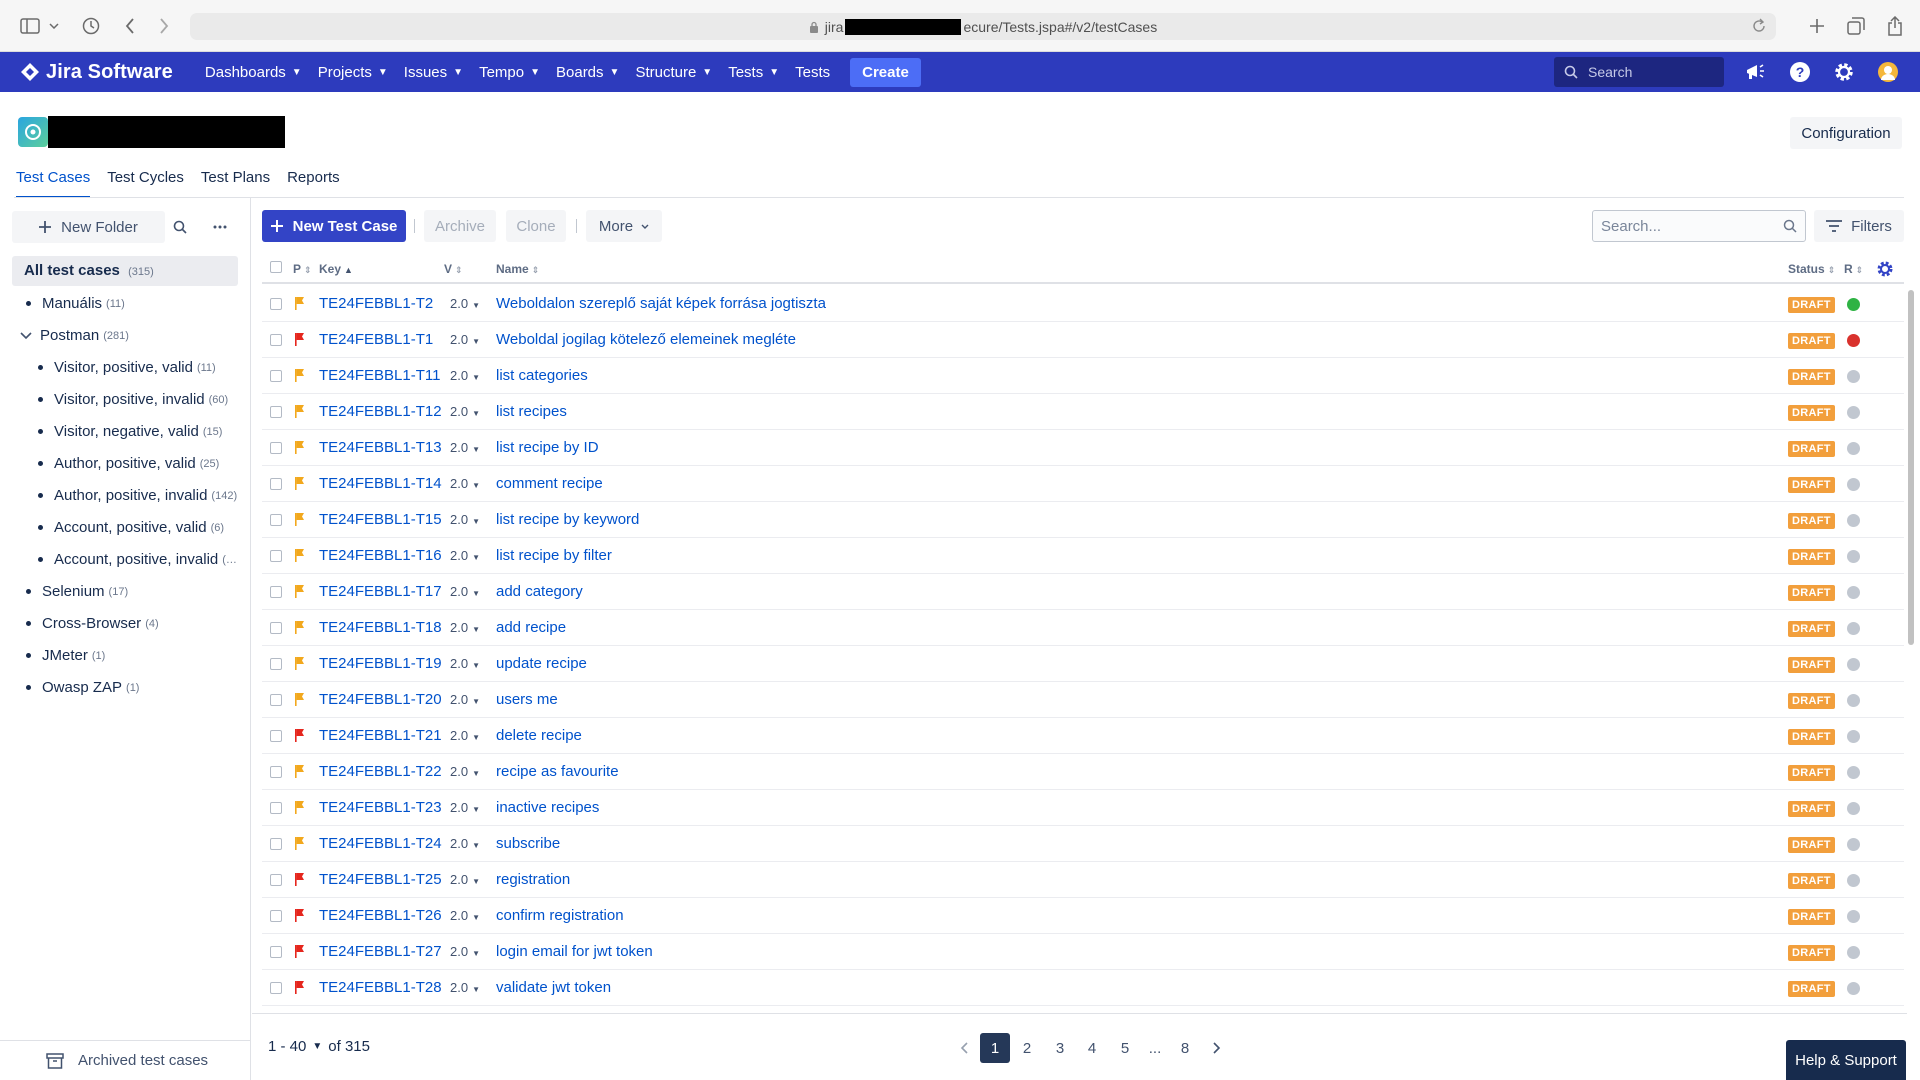 The height and width of the screenshot is (1080, 1920). I want to click on nav-boards: Boards ▼, so click(587, 72).